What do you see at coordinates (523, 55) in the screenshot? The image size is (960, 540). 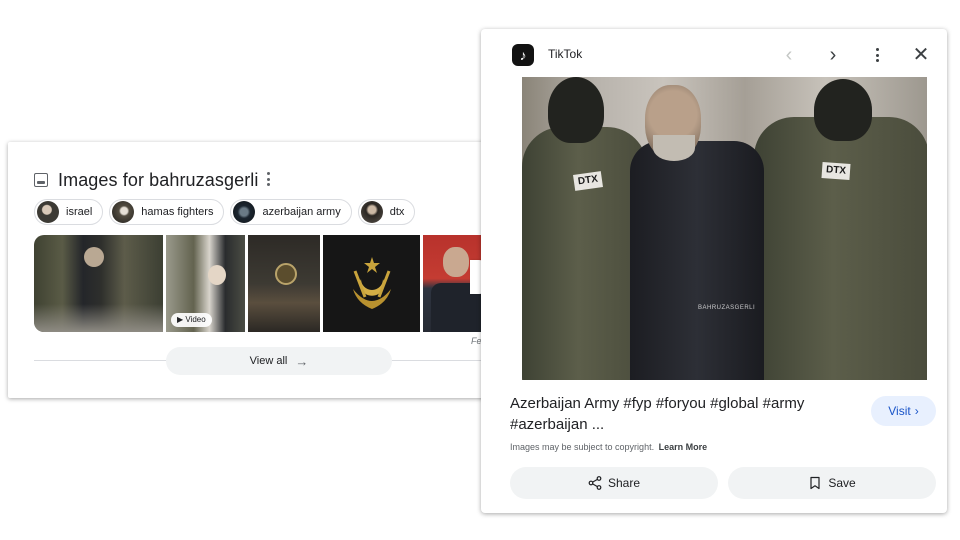 I see `tiktok-logo-icon: ♪` at bounding box center [523, 55].